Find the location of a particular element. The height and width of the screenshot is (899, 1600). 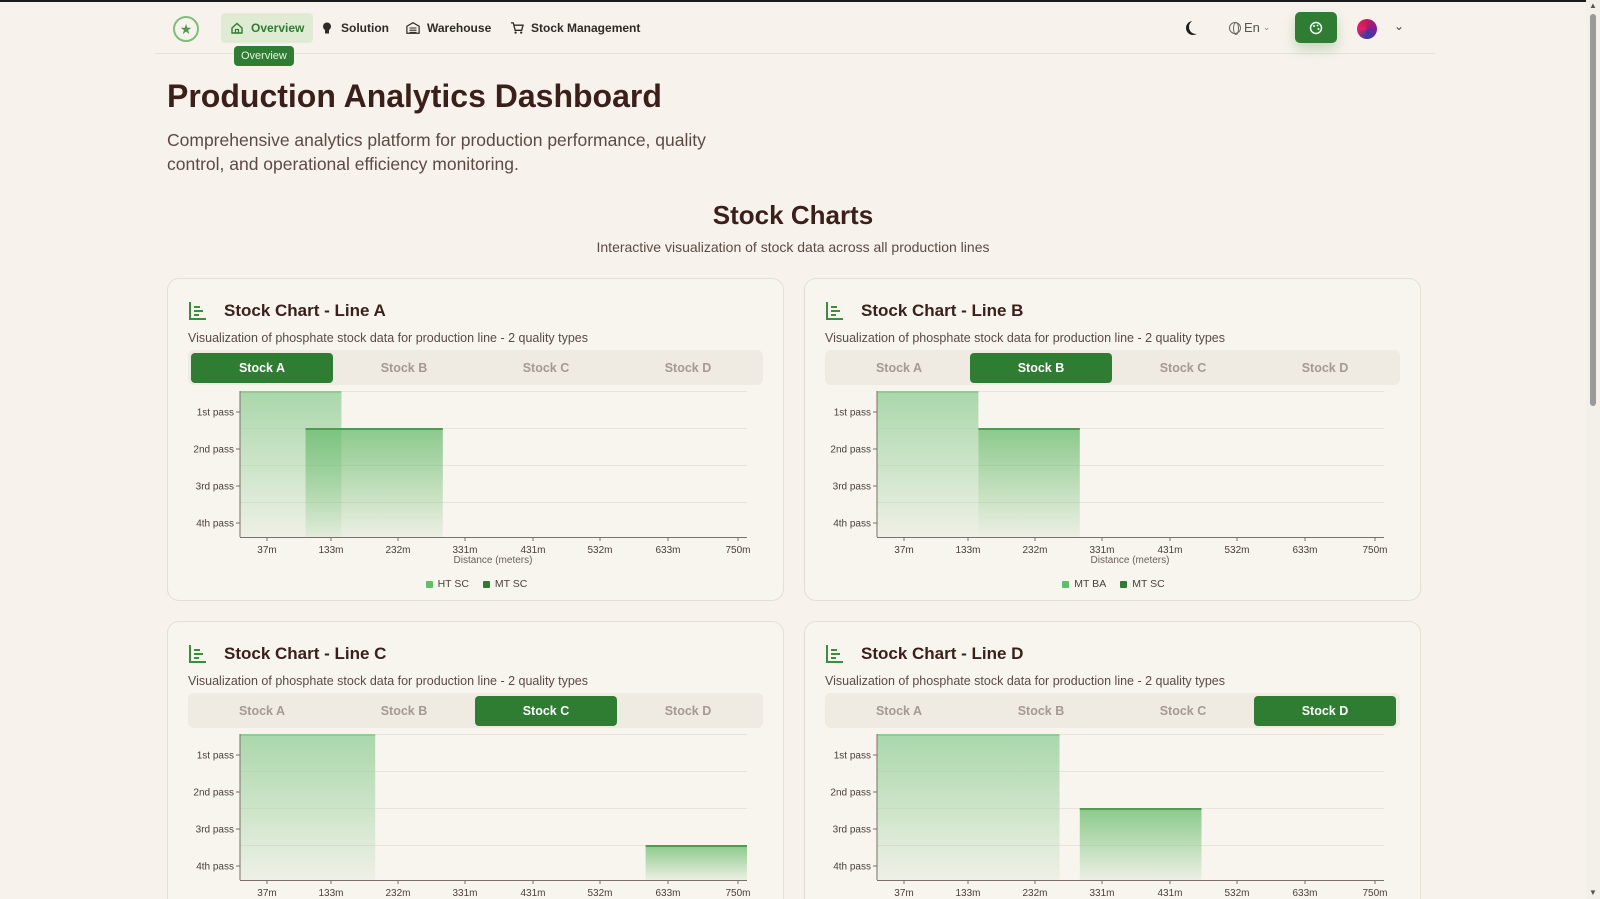

y-tick-label: 4th pass is located at coordinates (215, 867).